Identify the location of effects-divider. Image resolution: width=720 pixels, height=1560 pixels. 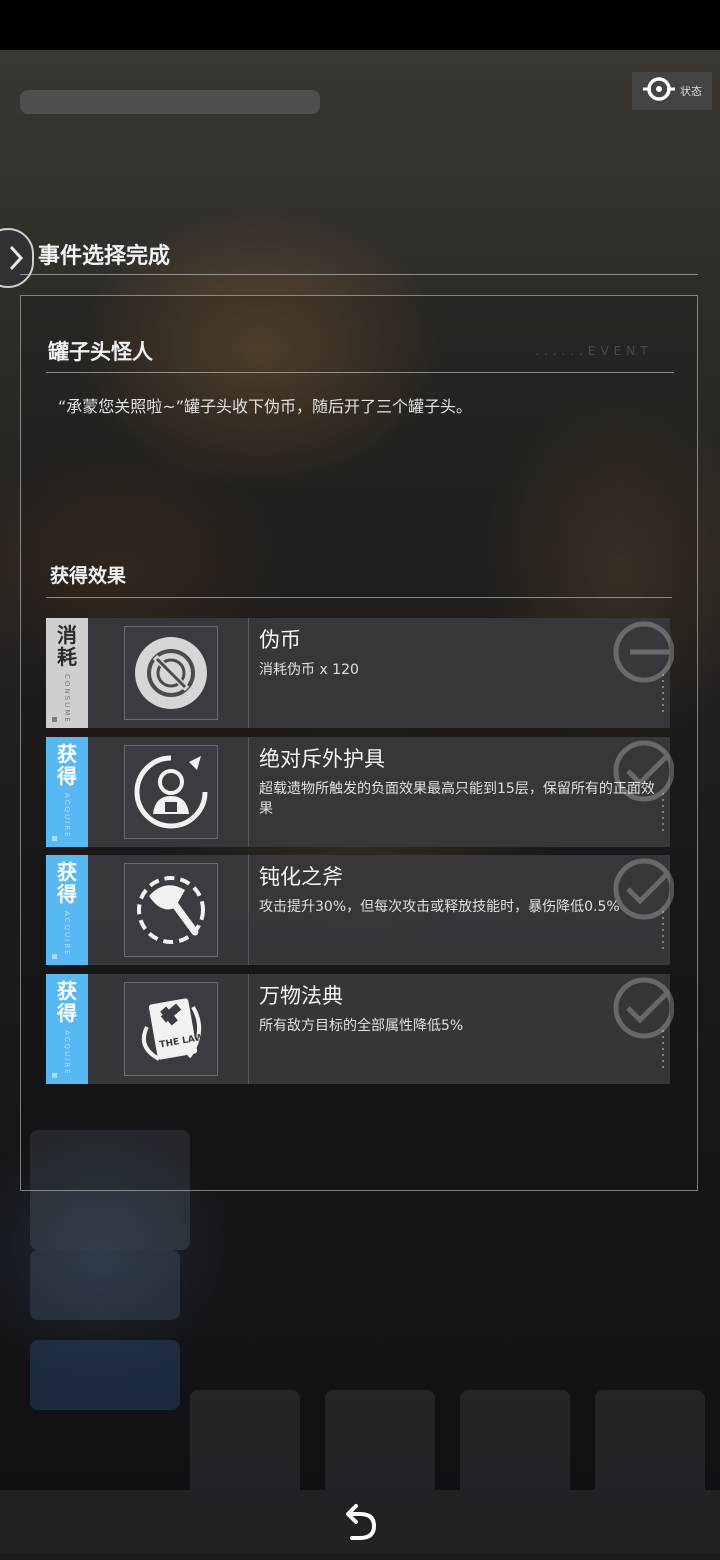
(359, 597).